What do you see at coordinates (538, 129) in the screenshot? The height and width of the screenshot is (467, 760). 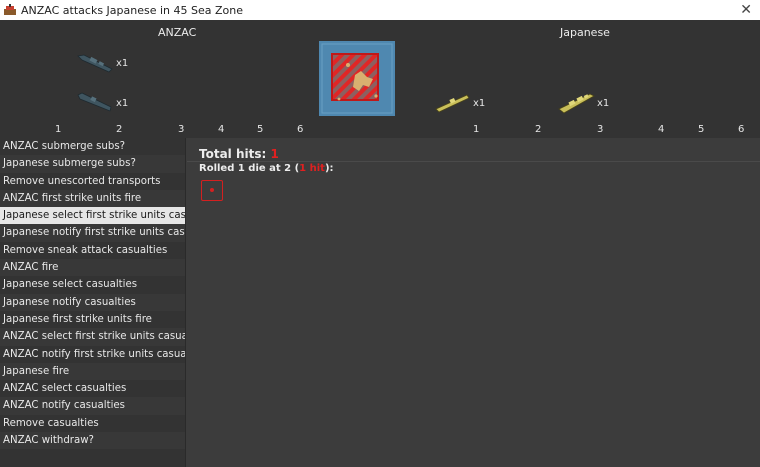 I see `defender-column-2: 2` at bounding box center [538, 129].